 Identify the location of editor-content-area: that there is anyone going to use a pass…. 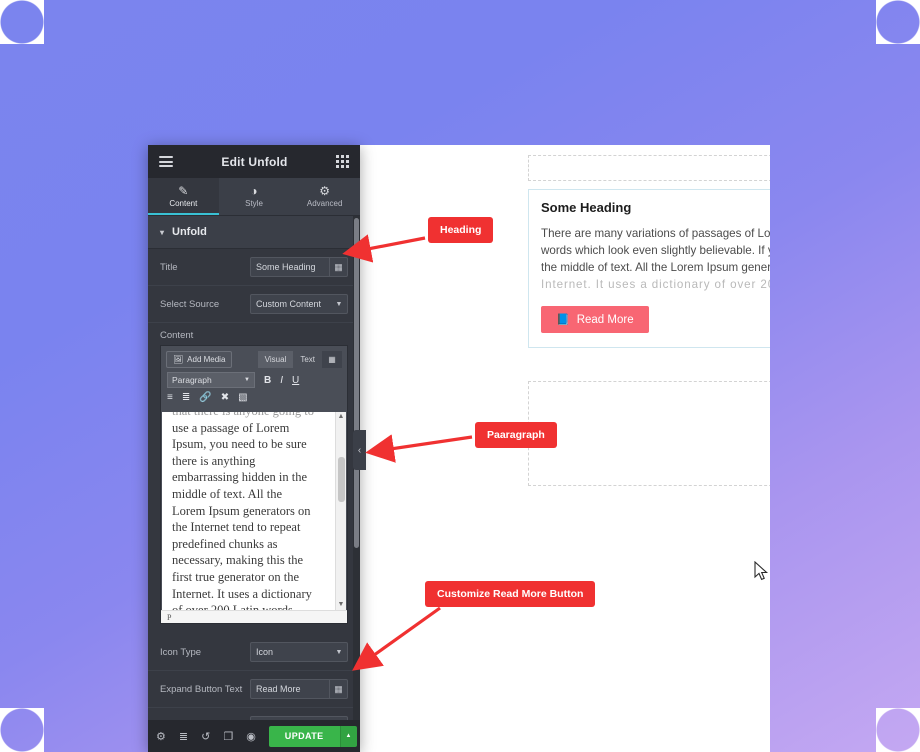
(254, 511).